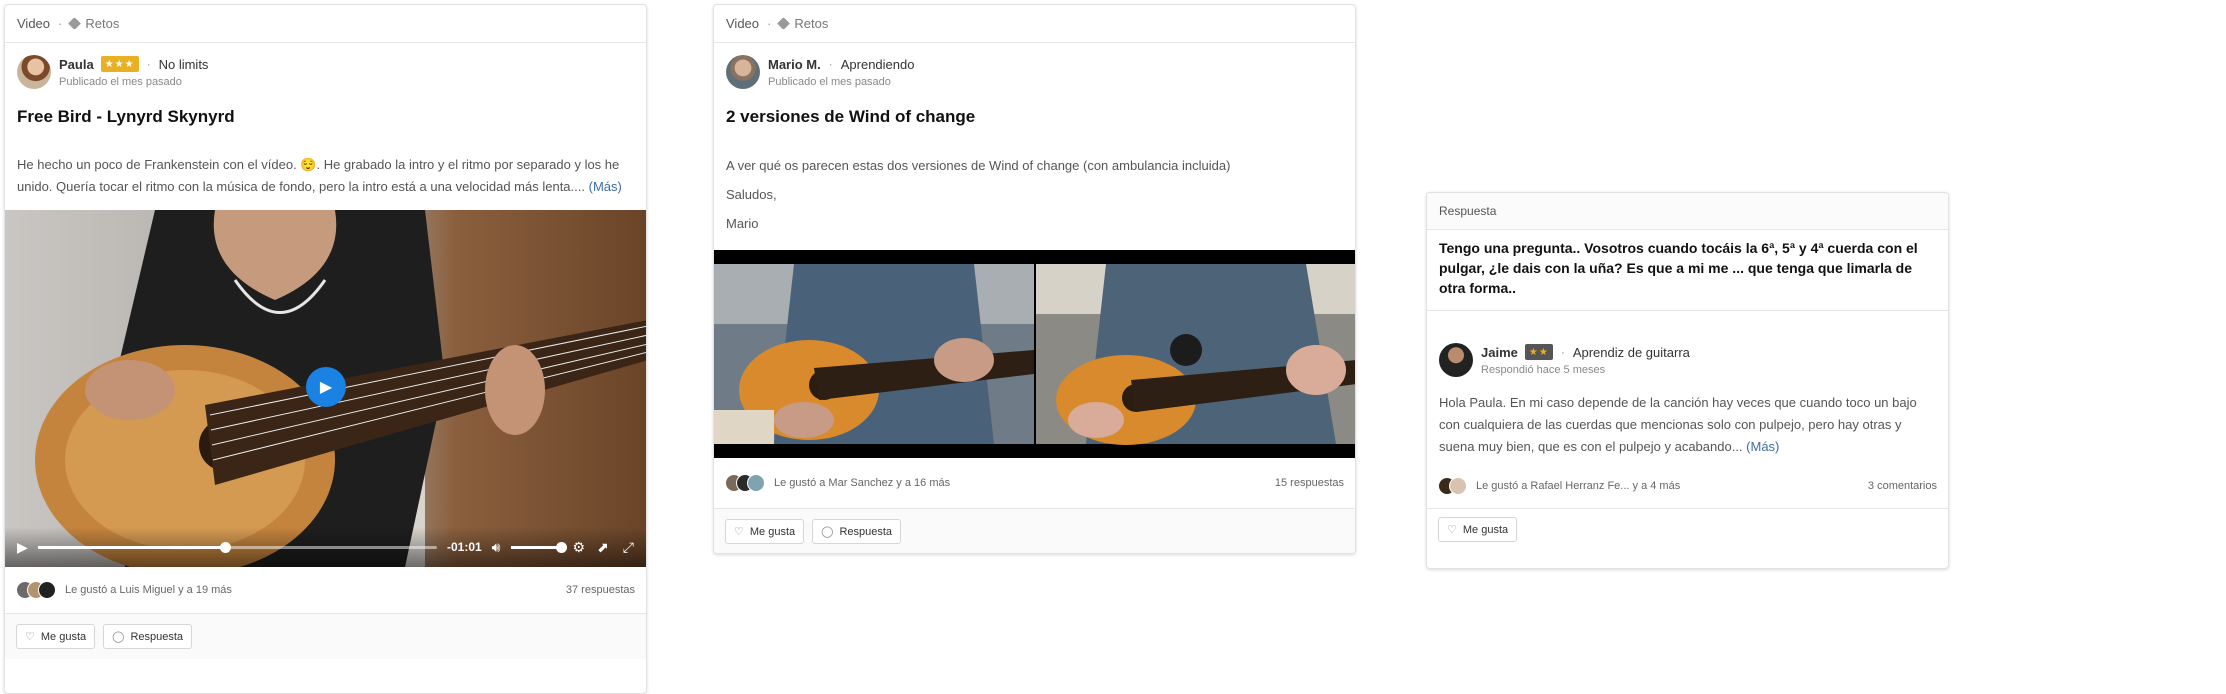  What do you see at coordinates (464, 547) in the screenshot?
I see `time-remaining: -01:01` at bounding box center [464, 547].